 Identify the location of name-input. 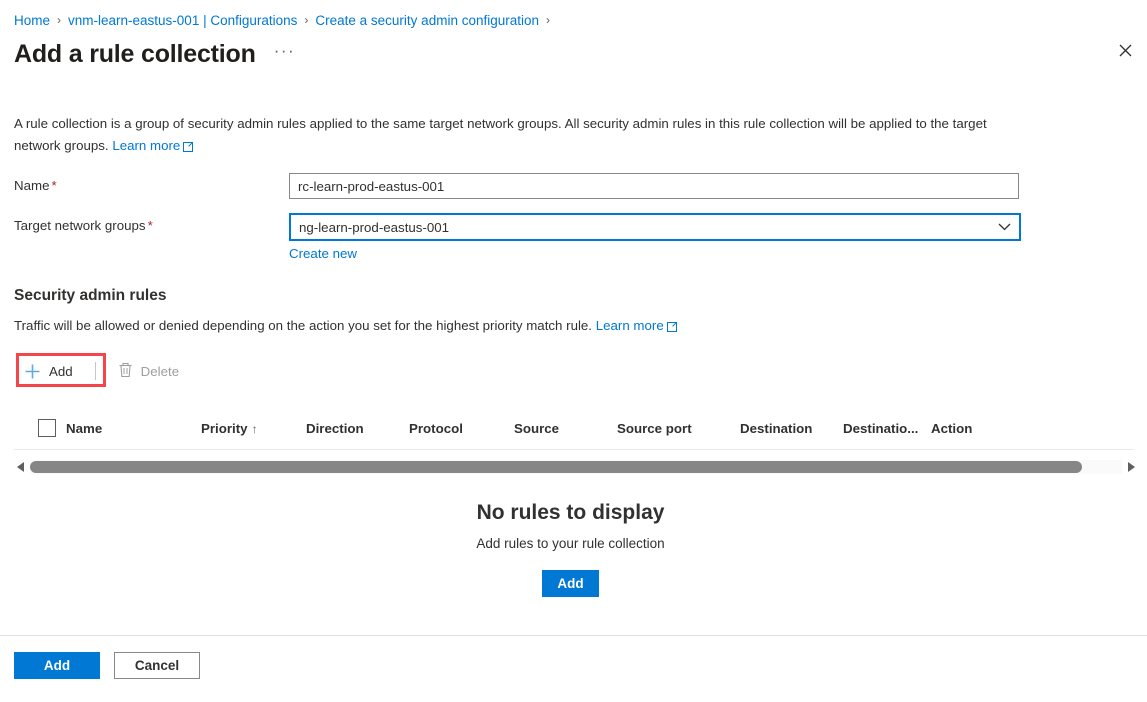
(654, 186).